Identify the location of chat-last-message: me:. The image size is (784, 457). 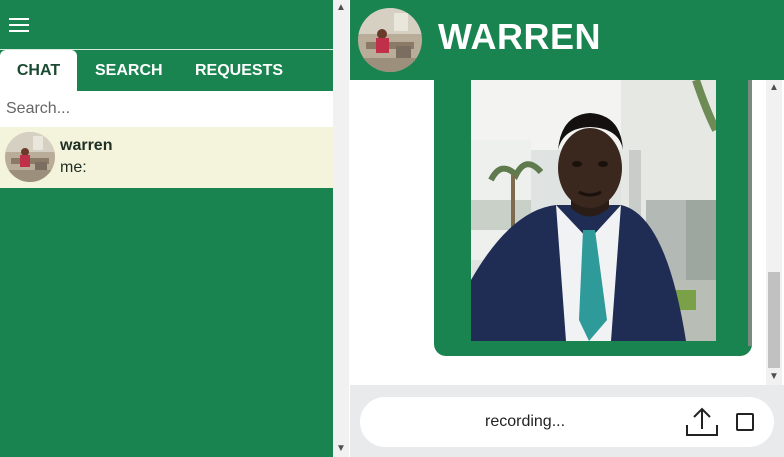
(73, 167).